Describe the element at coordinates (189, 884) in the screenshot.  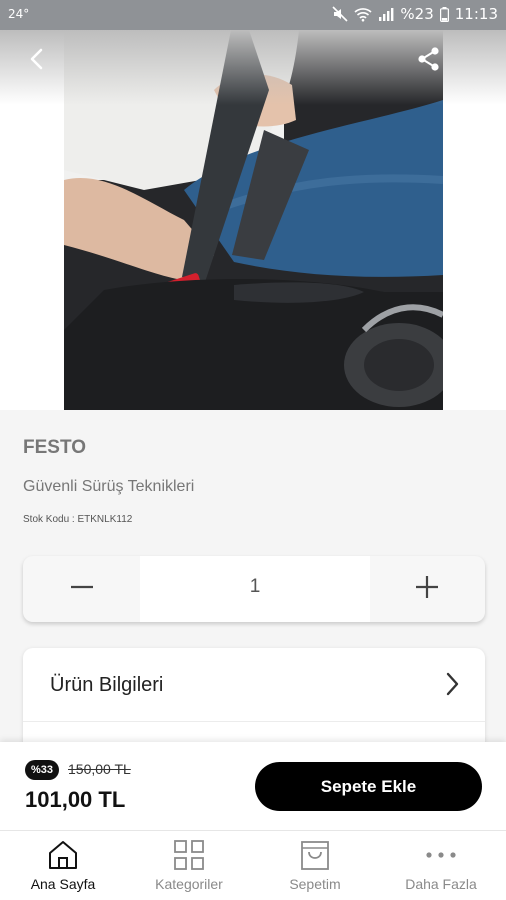
I see `nav-label-categories: Kategoriler` at that location.